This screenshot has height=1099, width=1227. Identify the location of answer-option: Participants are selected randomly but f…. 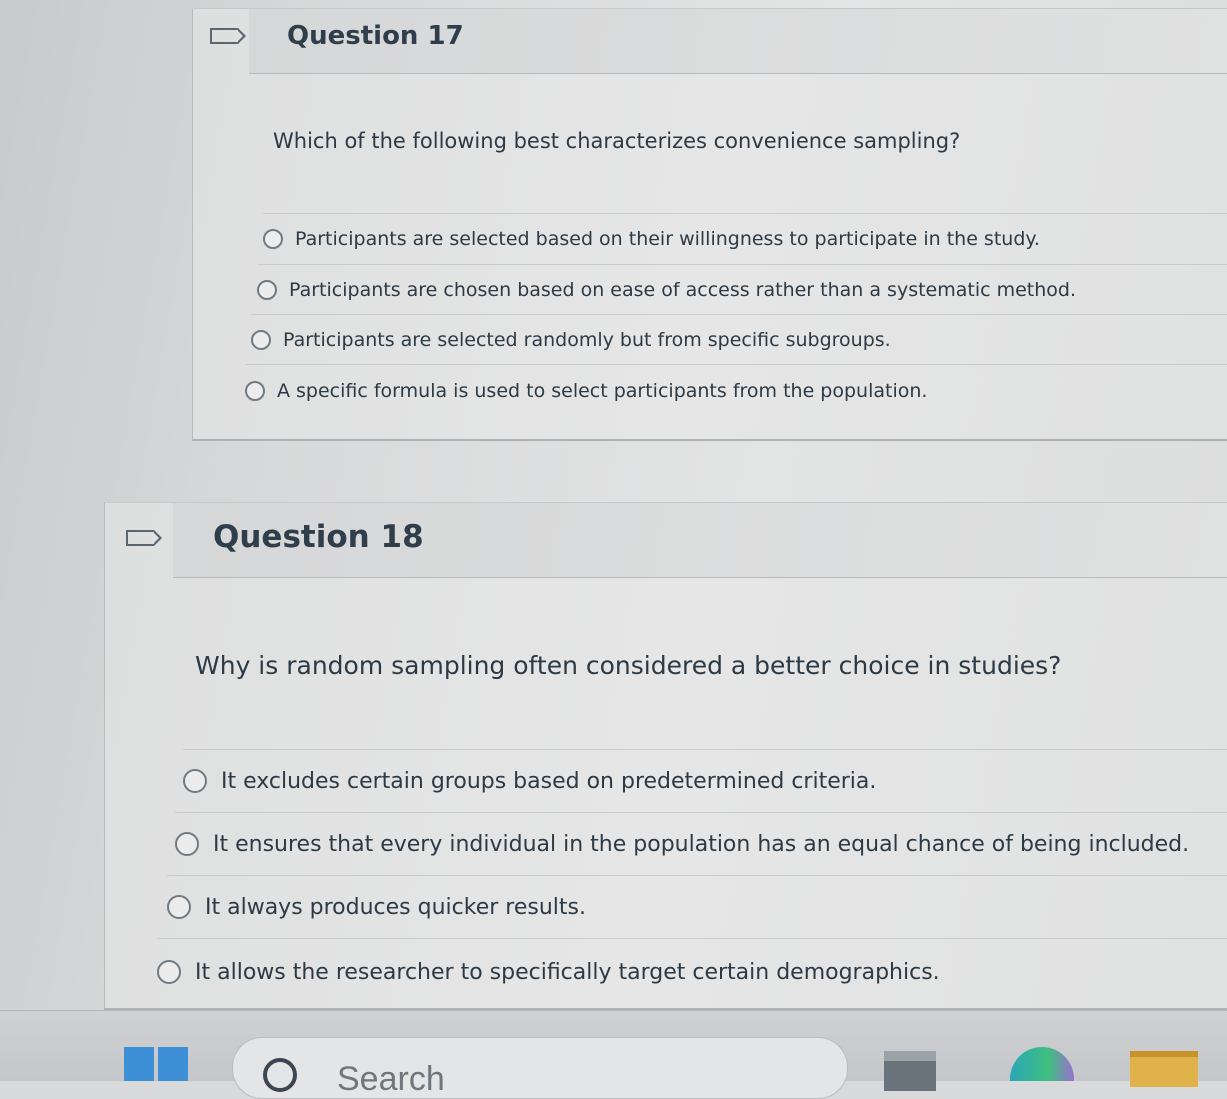
(739, 339).